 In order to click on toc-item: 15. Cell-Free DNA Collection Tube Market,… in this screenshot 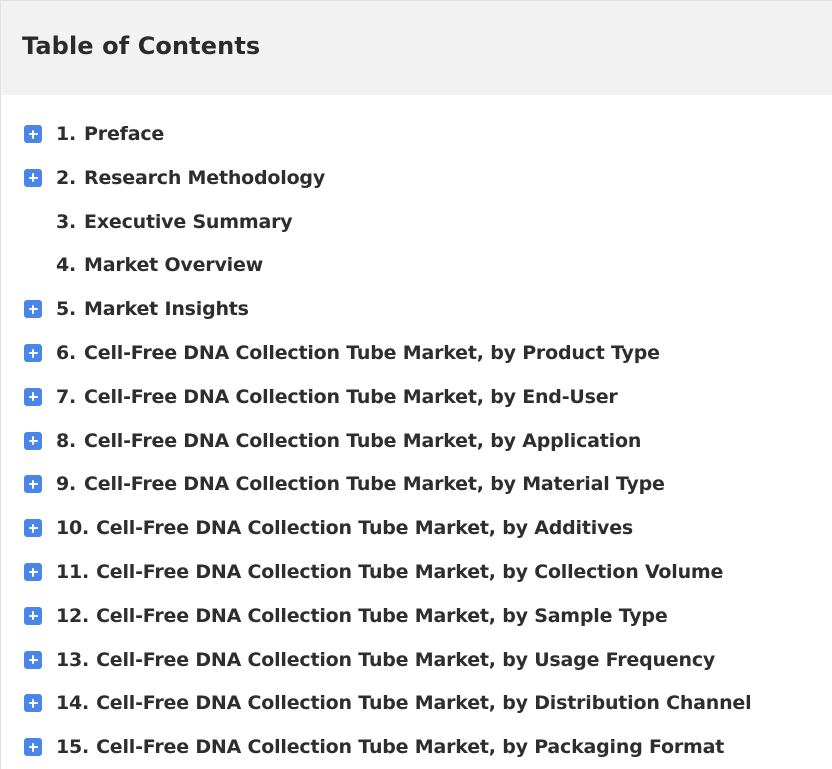, I will do `click(416, 747)`.